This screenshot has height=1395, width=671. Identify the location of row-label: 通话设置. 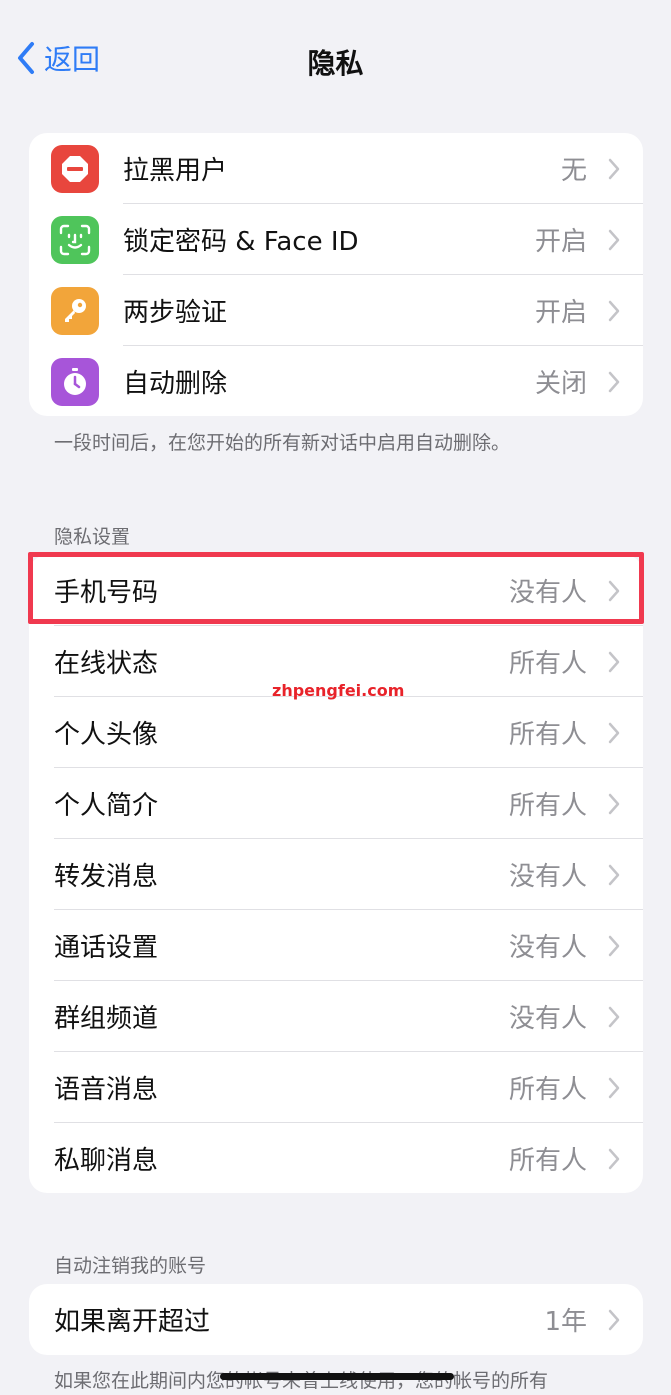
(106, 948).